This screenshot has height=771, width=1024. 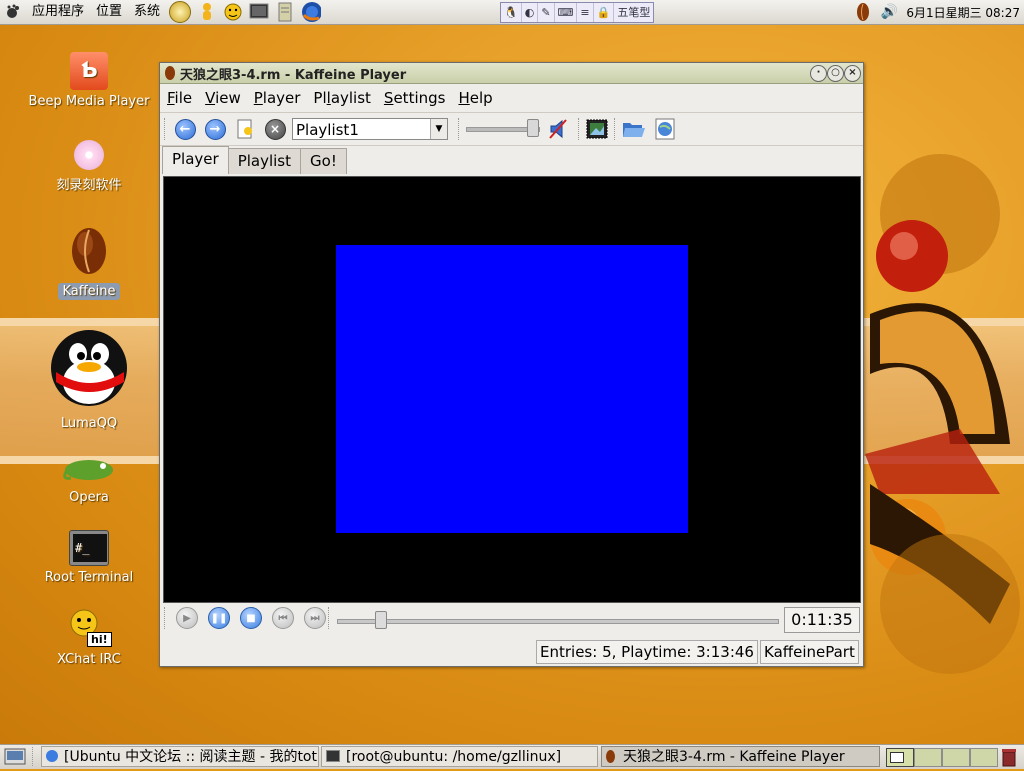 What do you see at coordinates (341, 98) in the screenshot?
I see `menu-playlist: Pllaylist` at bounding box center [341, 98].